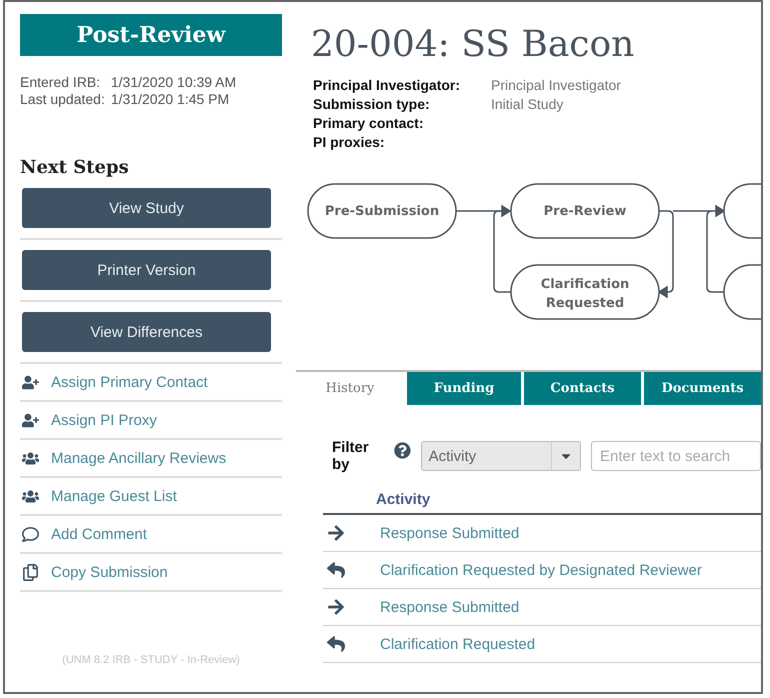 The height and width of the screenshot is (698, 770). I want to click on workflow-node: Pre-Submission, so click(382, 211).